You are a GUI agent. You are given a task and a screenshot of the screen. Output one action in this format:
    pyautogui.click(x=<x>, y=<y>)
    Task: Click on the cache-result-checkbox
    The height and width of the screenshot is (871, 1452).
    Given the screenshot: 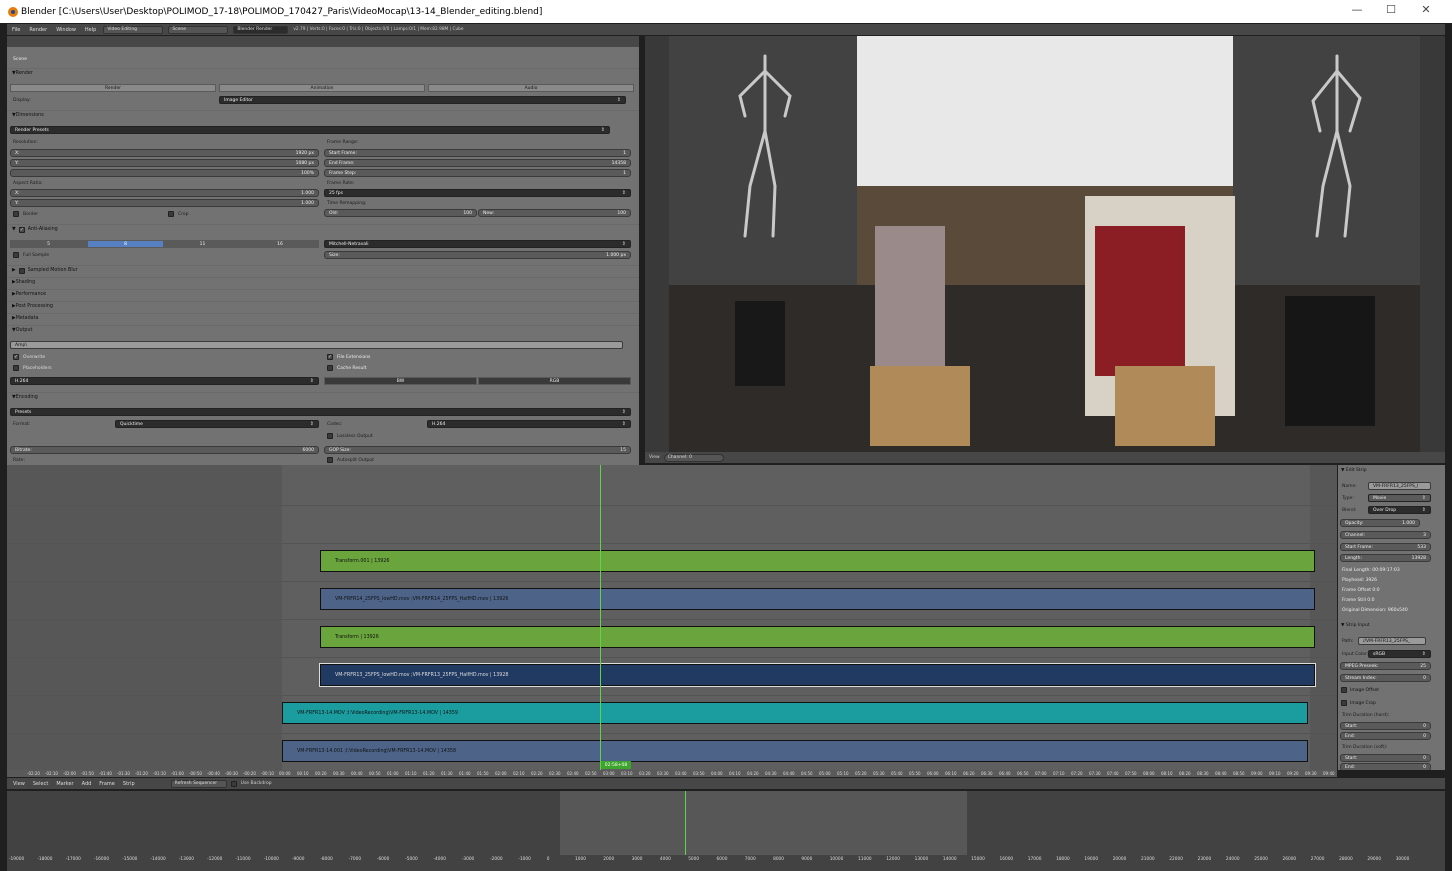 What is the action you would take?
    pyautogui.click(x=330, y=368)
    